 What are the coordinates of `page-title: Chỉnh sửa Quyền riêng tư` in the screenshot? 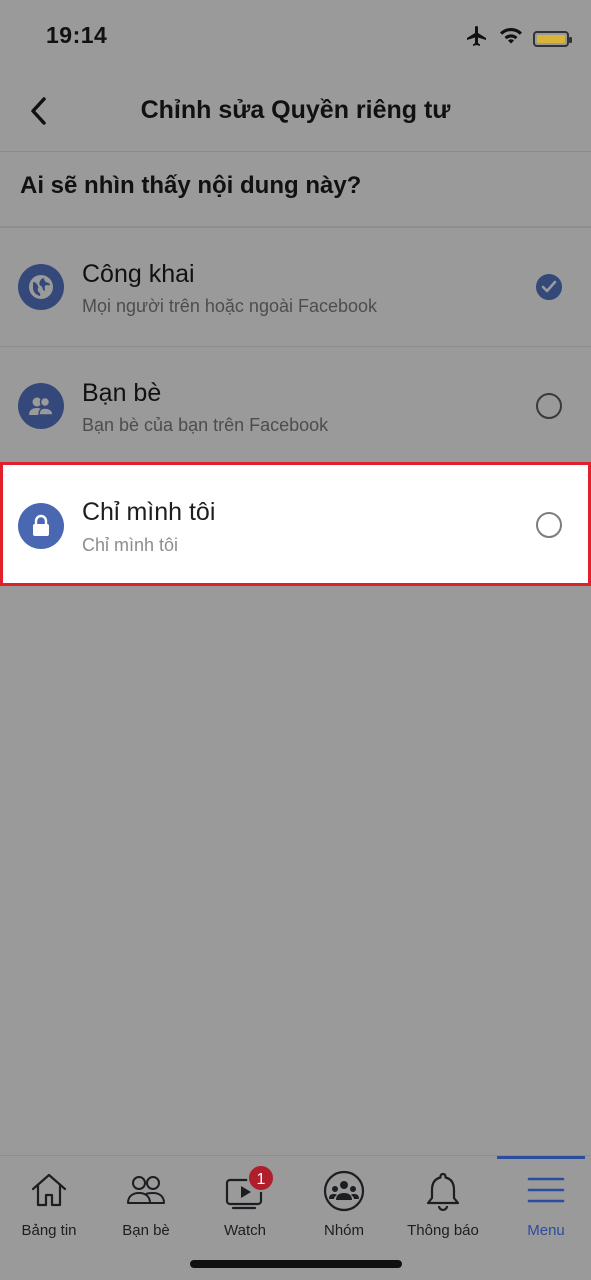 It's located at (295, 110).